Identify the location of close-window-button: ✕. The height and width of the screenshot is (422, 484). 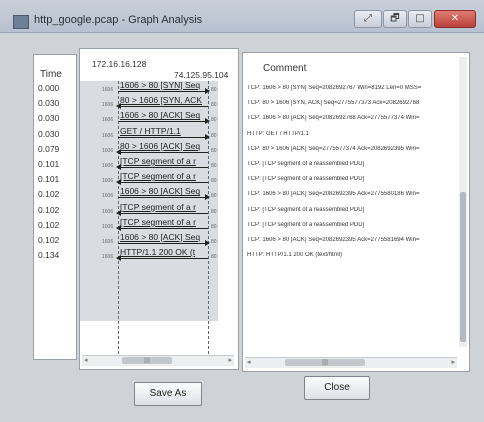
(455, 19).